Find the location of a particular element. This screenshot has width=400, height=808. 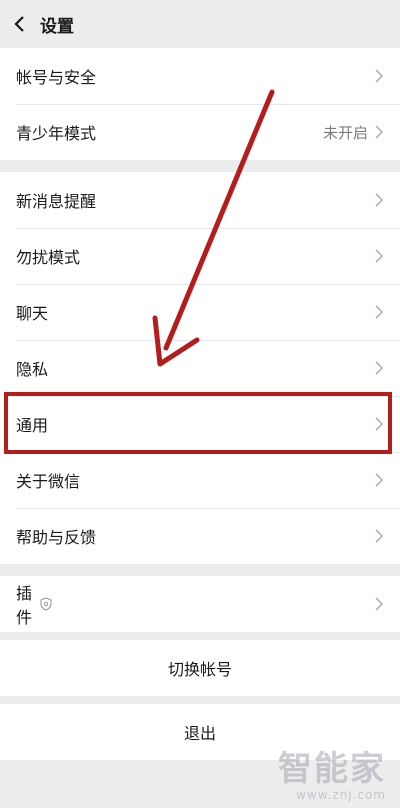

back-button is located at coordinates (20, 24).